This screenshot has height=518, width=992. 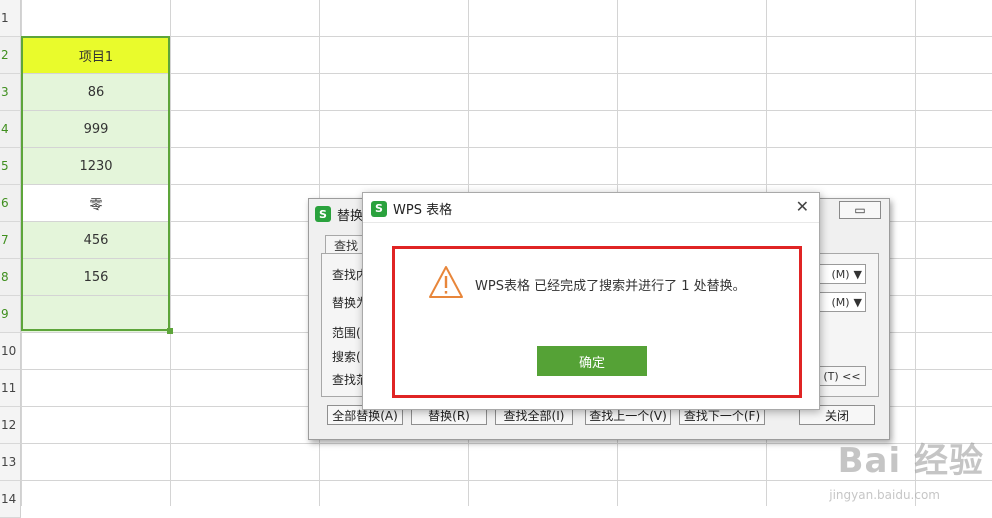 I want to click on row-header: 7, so click(x=10, y=240).